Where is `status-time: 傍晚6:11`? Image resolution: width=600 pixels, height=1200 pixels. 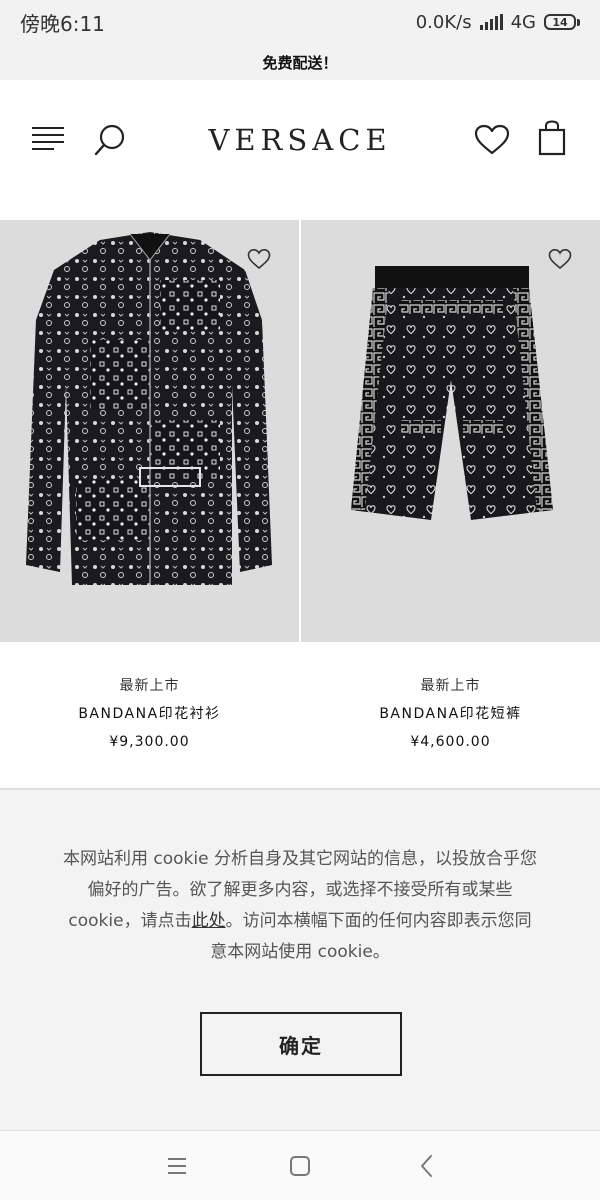 status-time: 傍晚6:11 is located at coordinates (62, 23).